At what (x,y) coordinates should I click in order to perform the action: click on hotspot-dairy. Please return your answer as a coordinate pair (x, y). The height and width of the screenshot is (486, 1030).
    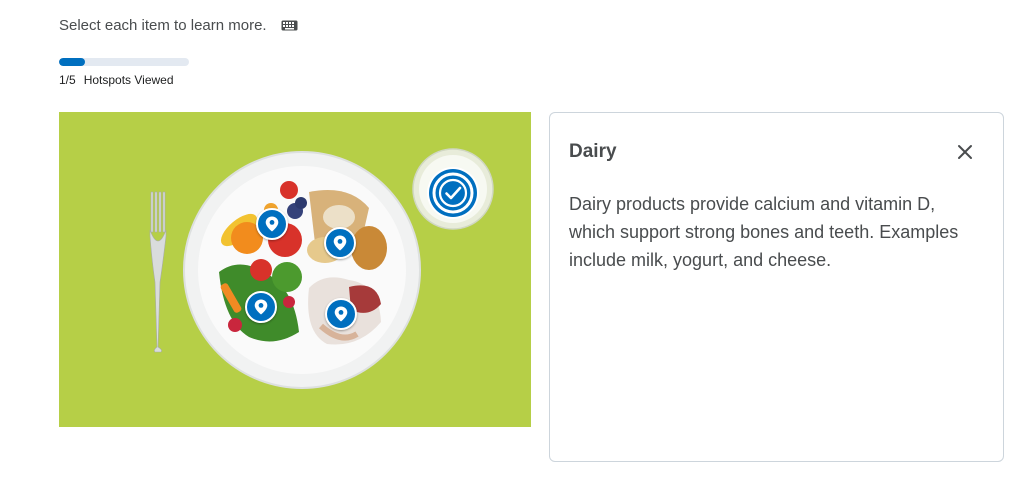
    Looking at the image, I should click on (453, 193).